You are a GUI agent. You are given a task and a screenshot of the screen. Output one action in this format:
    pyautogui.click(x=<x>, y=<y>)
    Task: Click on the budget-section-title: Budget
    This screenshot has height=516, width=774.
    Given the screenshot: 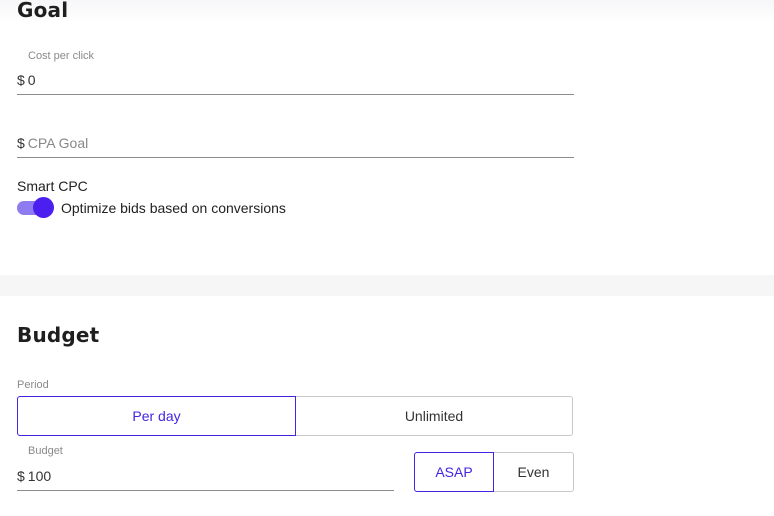 What is the action you would take?
    pyautogui.click(x=58, y=335)
    